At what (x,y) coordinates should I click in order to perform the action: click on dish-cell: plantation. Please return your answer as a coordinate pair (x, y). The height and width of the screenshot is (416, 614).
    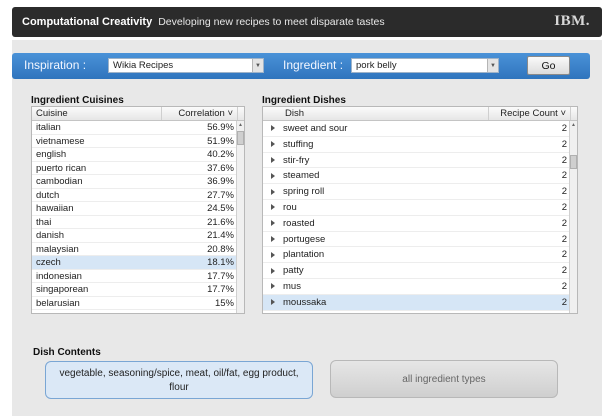
    Looking at the image, I should click on (376, 254).